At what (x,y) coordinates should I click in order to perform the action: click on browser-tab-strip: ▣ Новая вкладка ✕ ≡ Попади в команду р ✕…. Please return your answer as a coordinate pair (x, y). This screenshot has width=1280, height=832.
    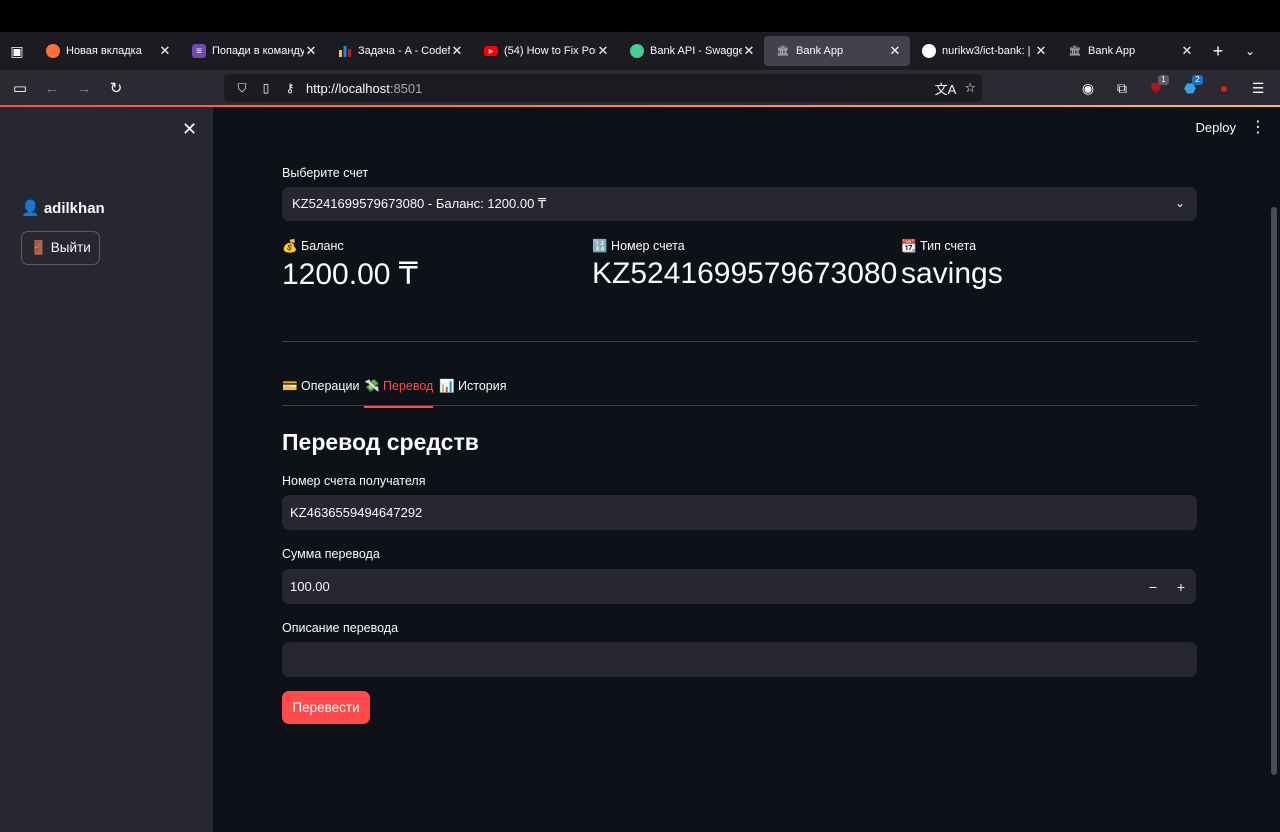
    Looking at the image, I should click on (640, 51).